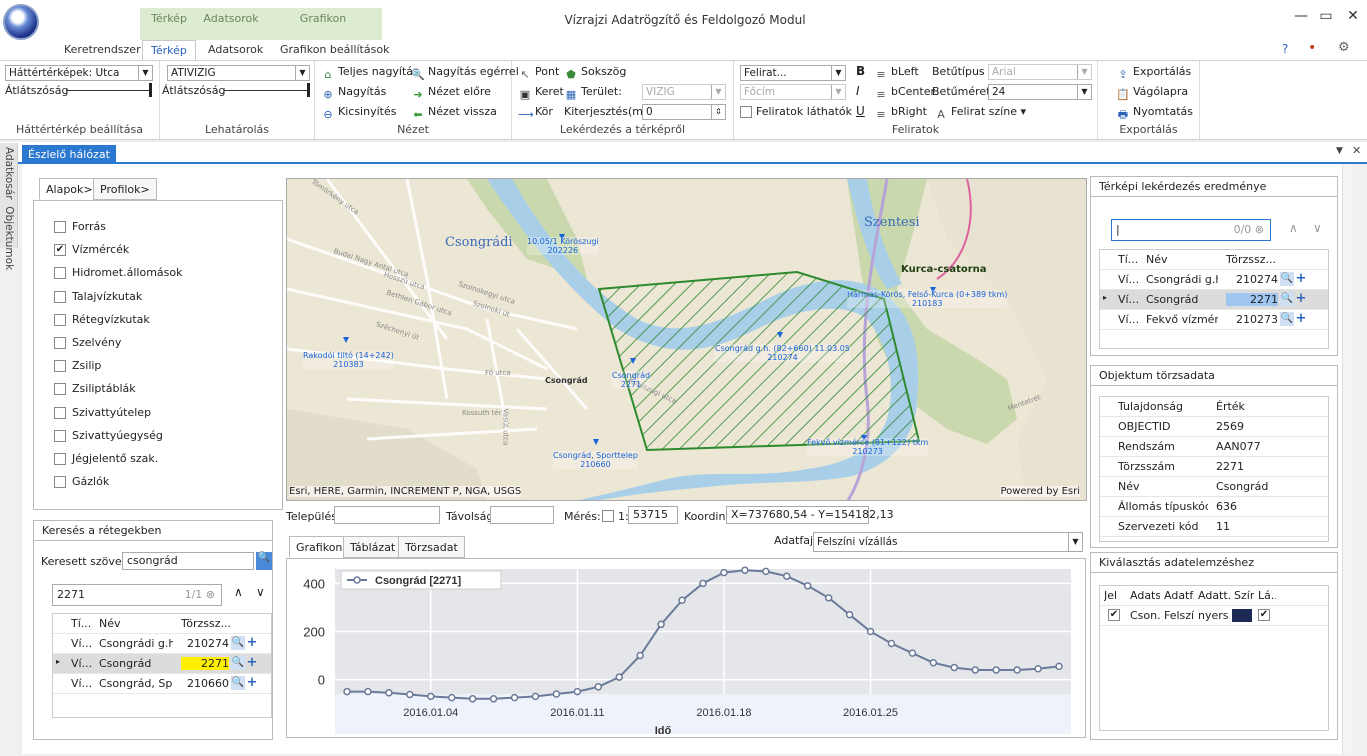 Image resolution: width=1367 pixels, height=756 pixels. I want to click on export-button: ⇪ Exportálás, so click(1153, 73).